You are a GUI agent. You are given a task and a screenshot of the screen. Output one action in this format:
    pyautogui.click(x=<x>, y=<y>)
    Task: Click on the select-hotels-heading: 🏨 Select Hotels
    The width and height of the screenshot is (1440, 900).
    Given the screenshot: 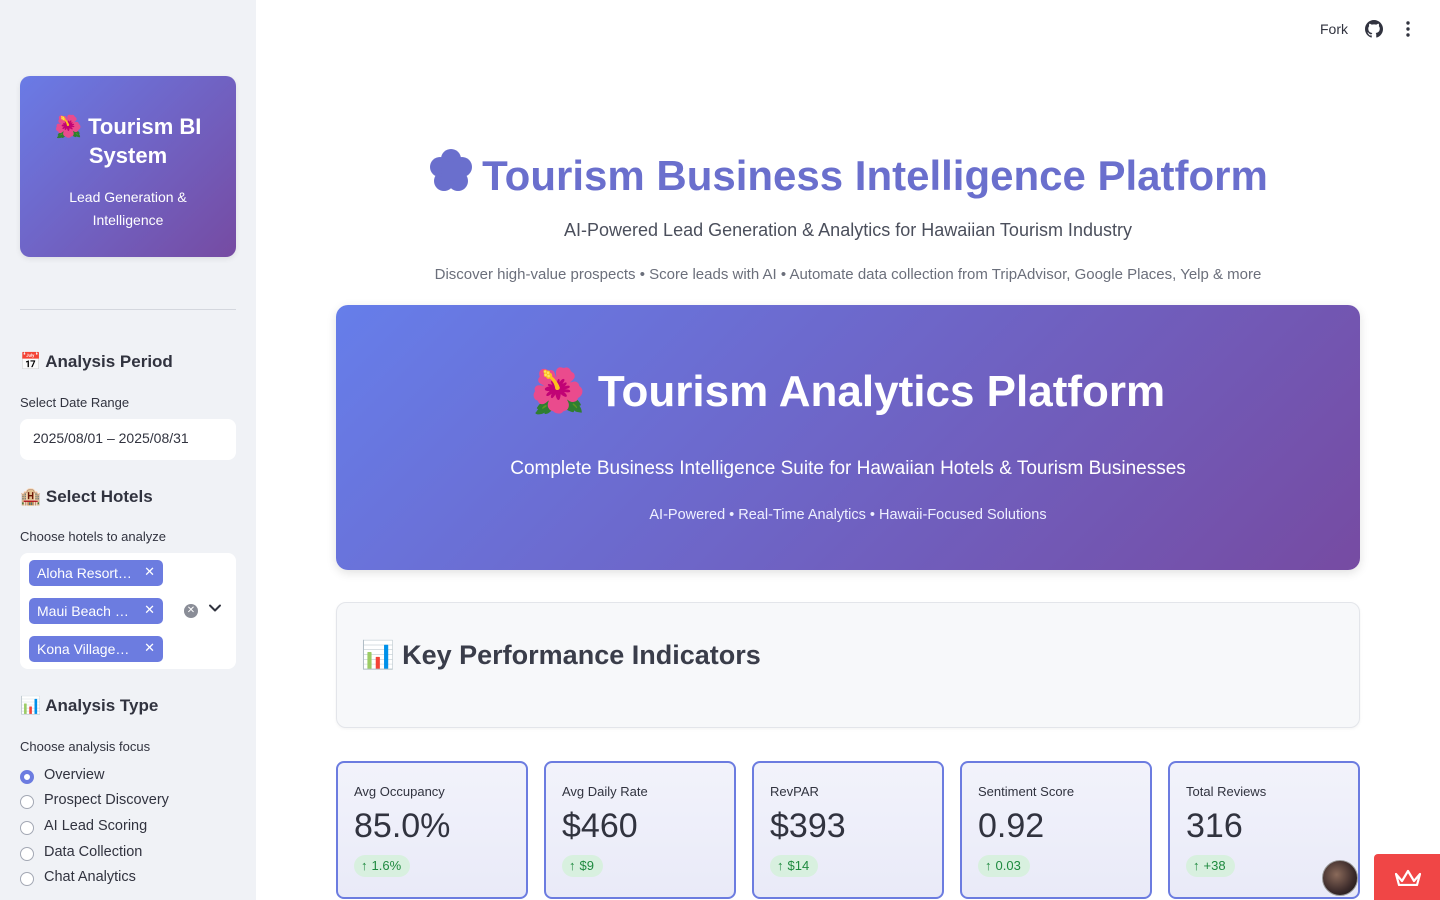 What is the action you would take?
    pyautogui.click(x=86, y=496)
    